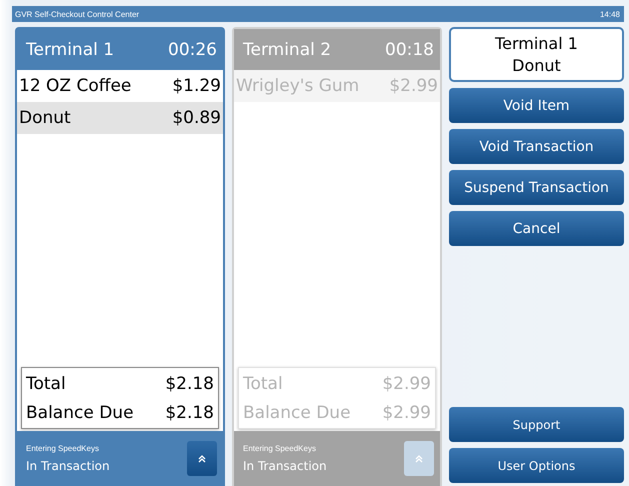 Image resolution: width=629 pixels, height=486 pixels. I want to click on clock: 14:48, so click(610, 14).